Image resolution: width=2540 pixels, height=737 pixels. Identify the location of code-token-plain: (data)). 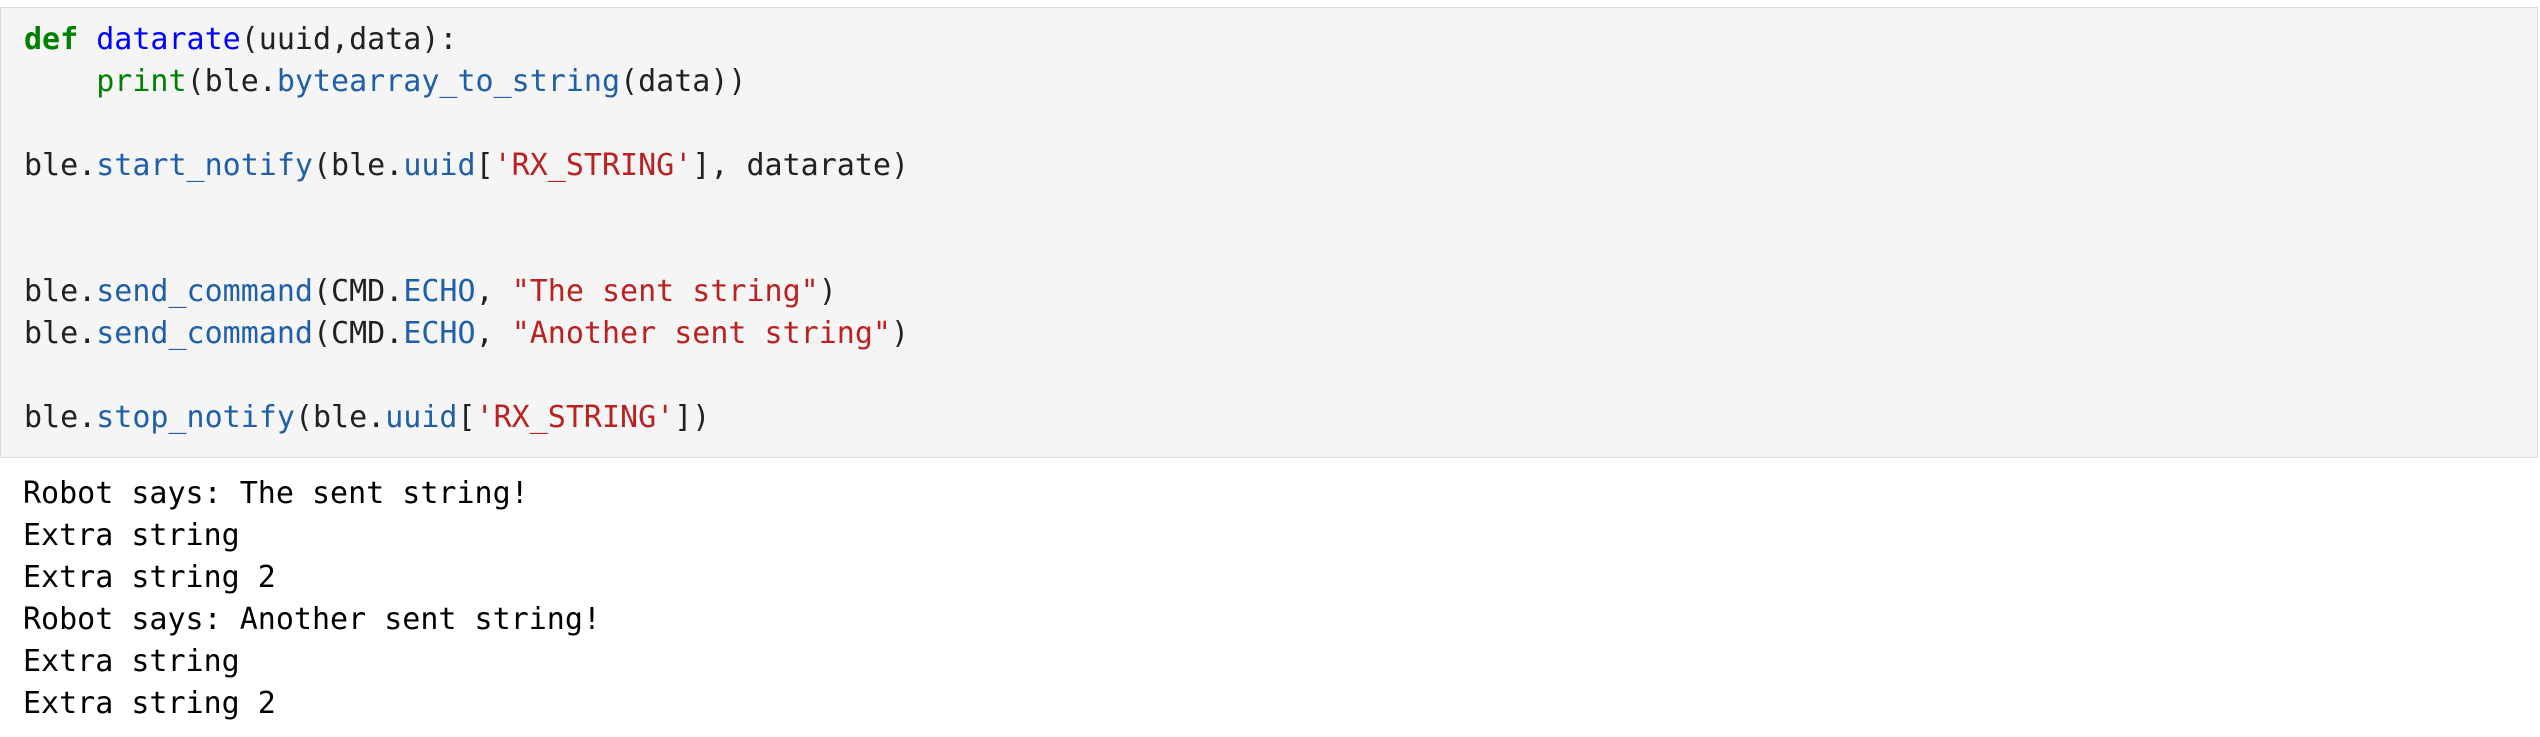
(683, 81).